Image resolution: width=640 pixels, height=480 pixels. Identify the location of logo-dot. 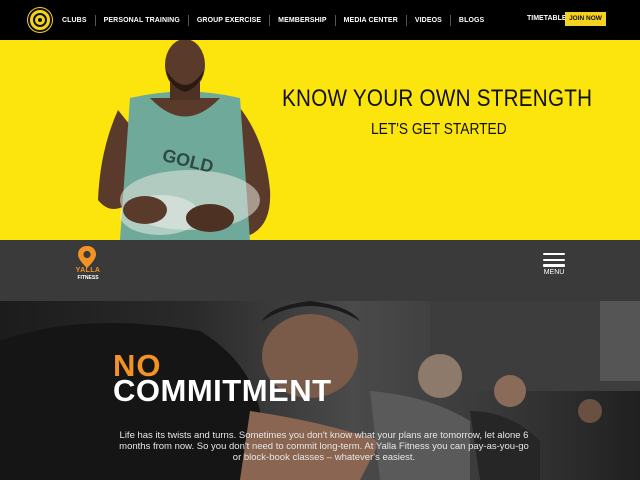
(40, 20).